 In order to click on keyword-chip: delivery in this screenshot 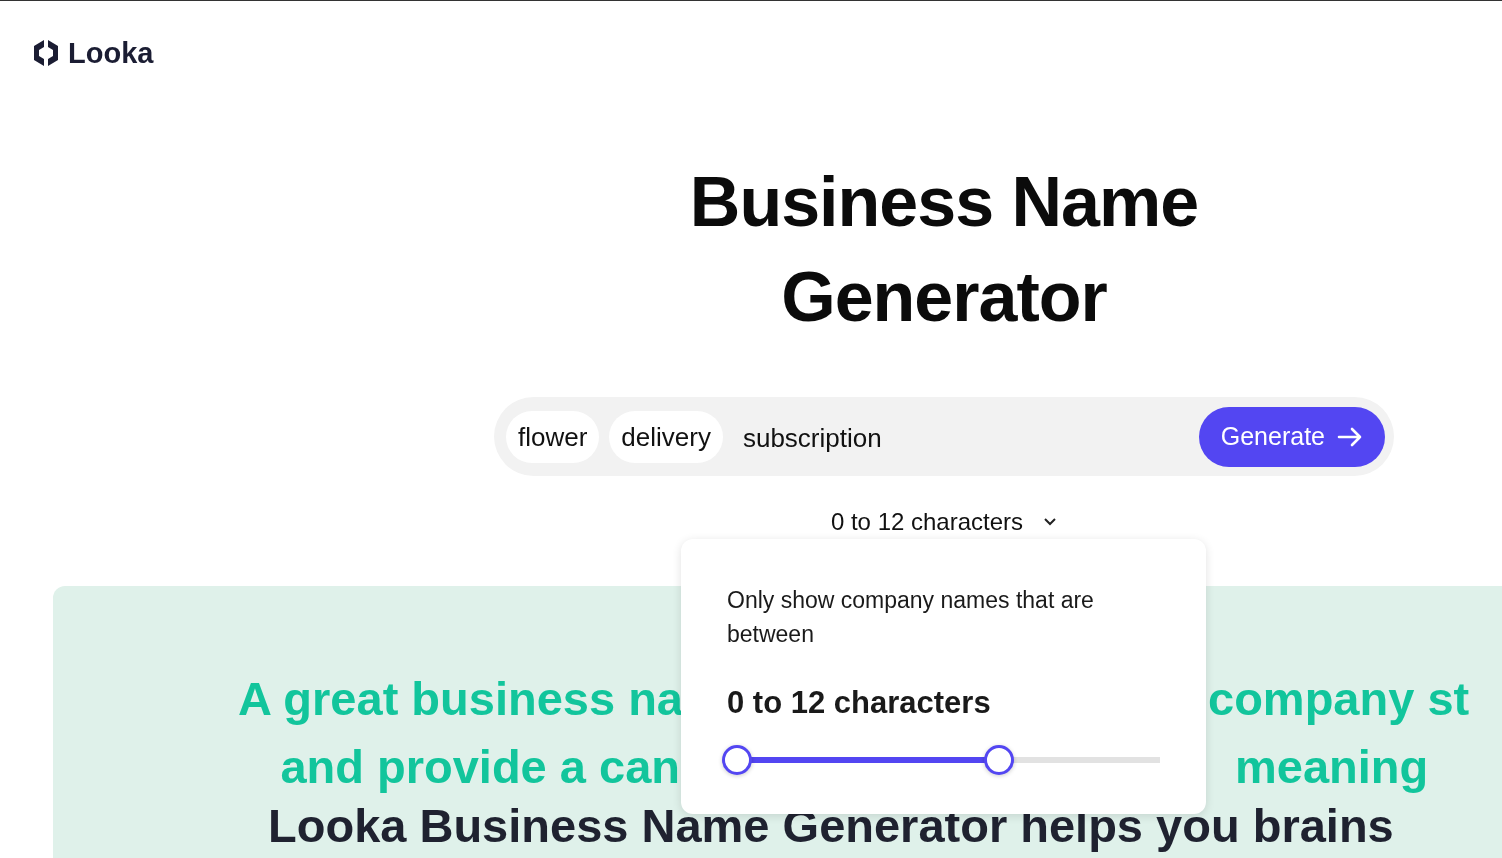, I will do `click(666, 436)`.